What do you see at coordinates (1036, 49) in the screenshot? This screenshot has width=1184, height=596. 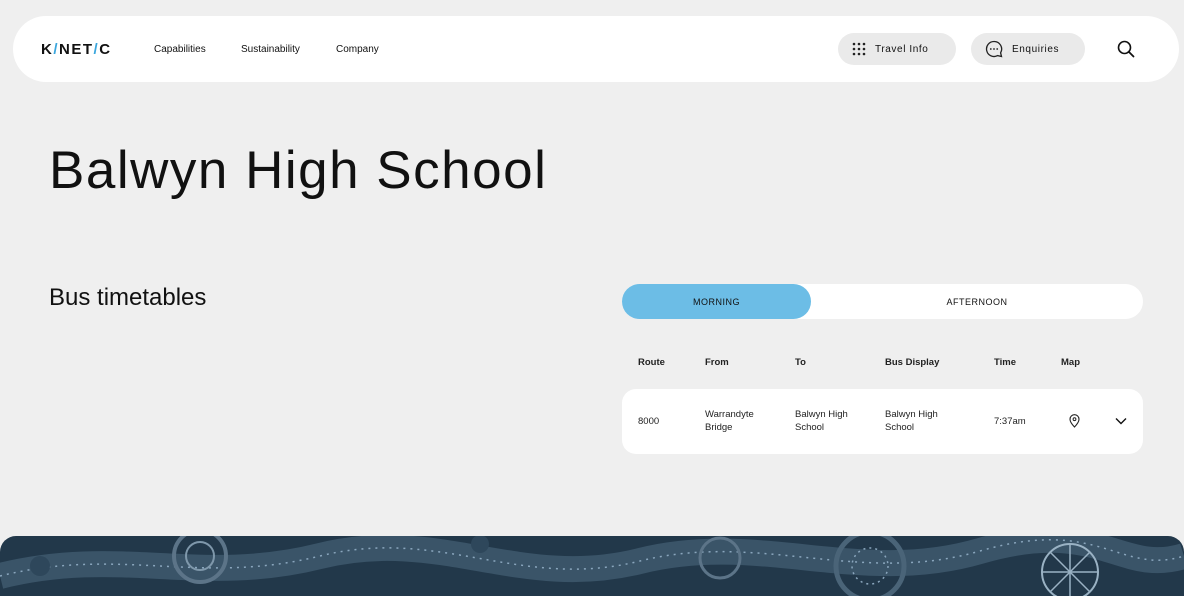 I see `enquiries-label: Enquiries` at bounding box center [1036, 49].